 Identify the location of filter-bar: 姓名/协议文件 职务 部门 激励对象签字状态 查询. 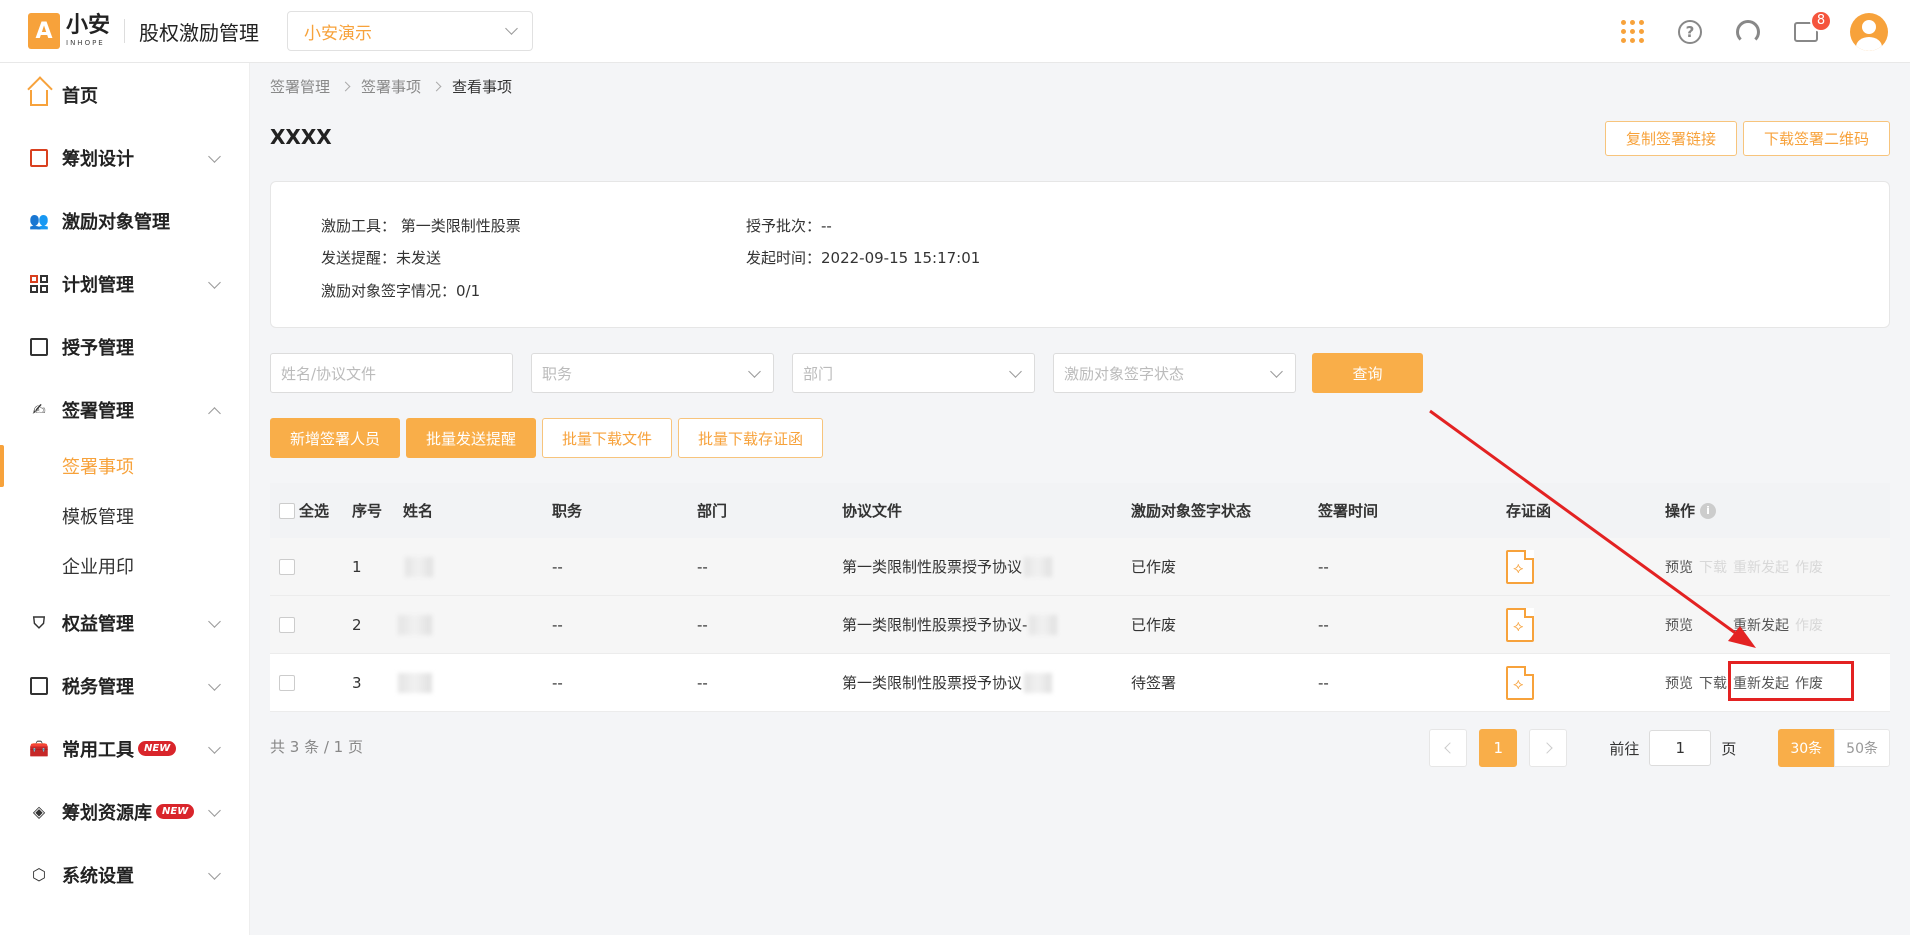
(846, 373).